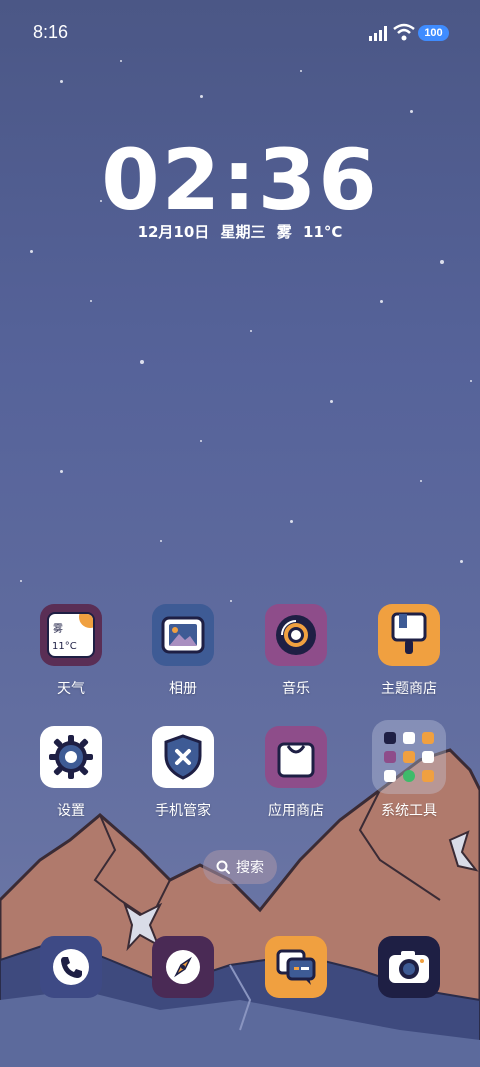 This screenshot has height=1067, width=480. Describe the element at coordinates (223, 867) in the screenshot. I see `search-icon` at that location.